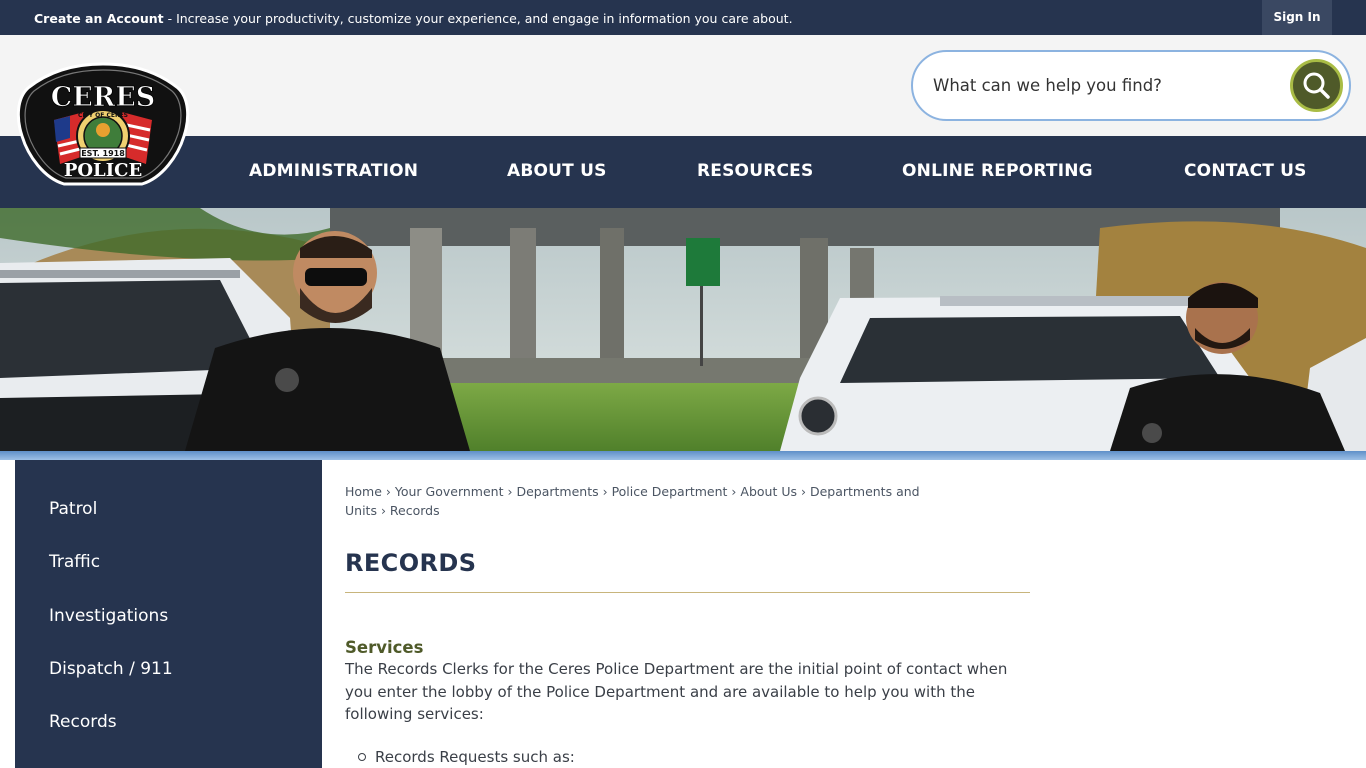 This screenshot has height=768, width=1366. I want to click on logo-est-text: EST. 1918, so click(103, 153).